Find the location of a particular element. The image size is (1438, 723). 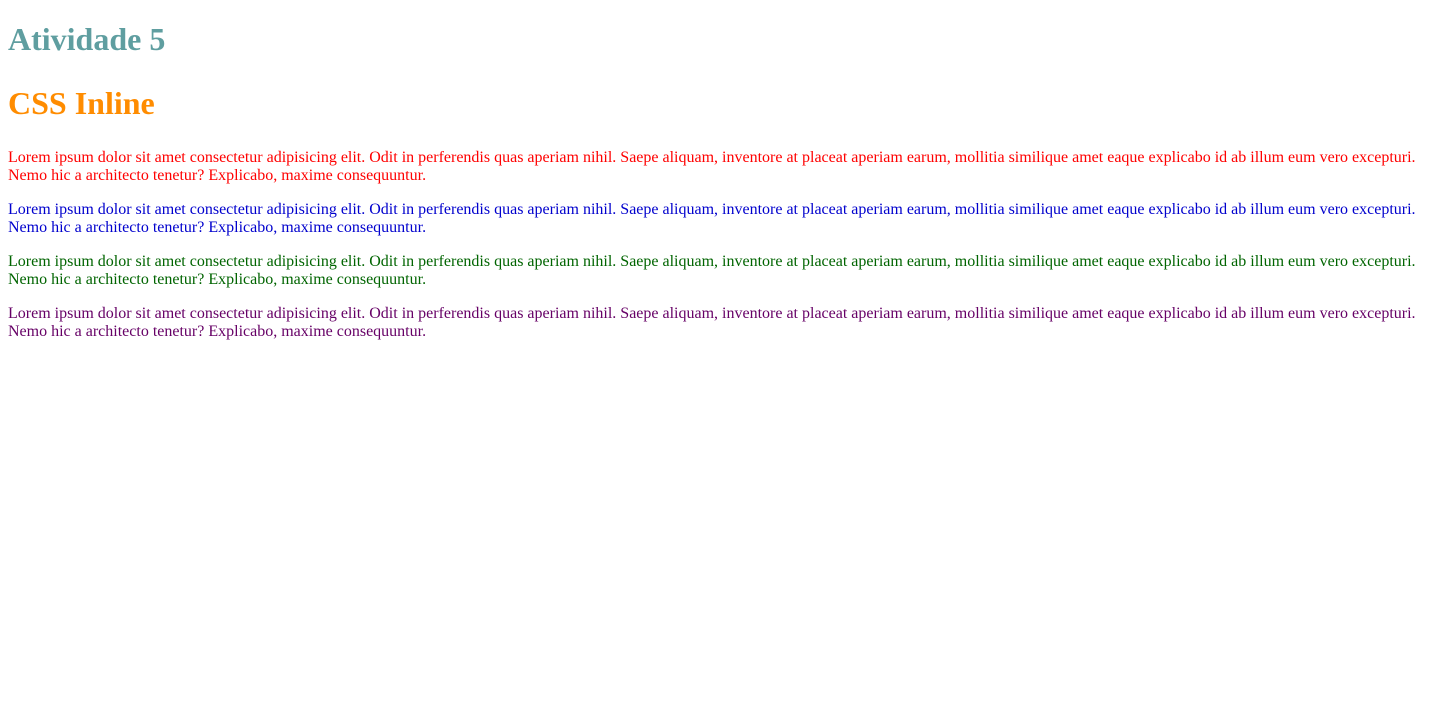

page-title: Atividade 5 is located at coordinates (87, 39).